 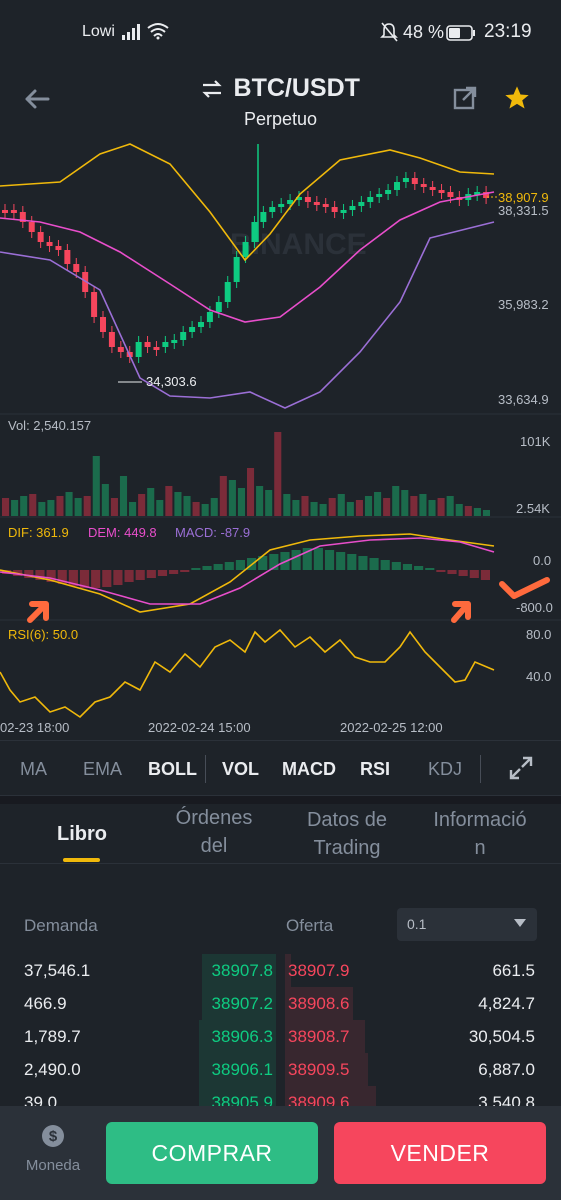 I want to click on bottom-bar: $ Moneda COMPRAR VENDER, so click(x=280, y=1153).